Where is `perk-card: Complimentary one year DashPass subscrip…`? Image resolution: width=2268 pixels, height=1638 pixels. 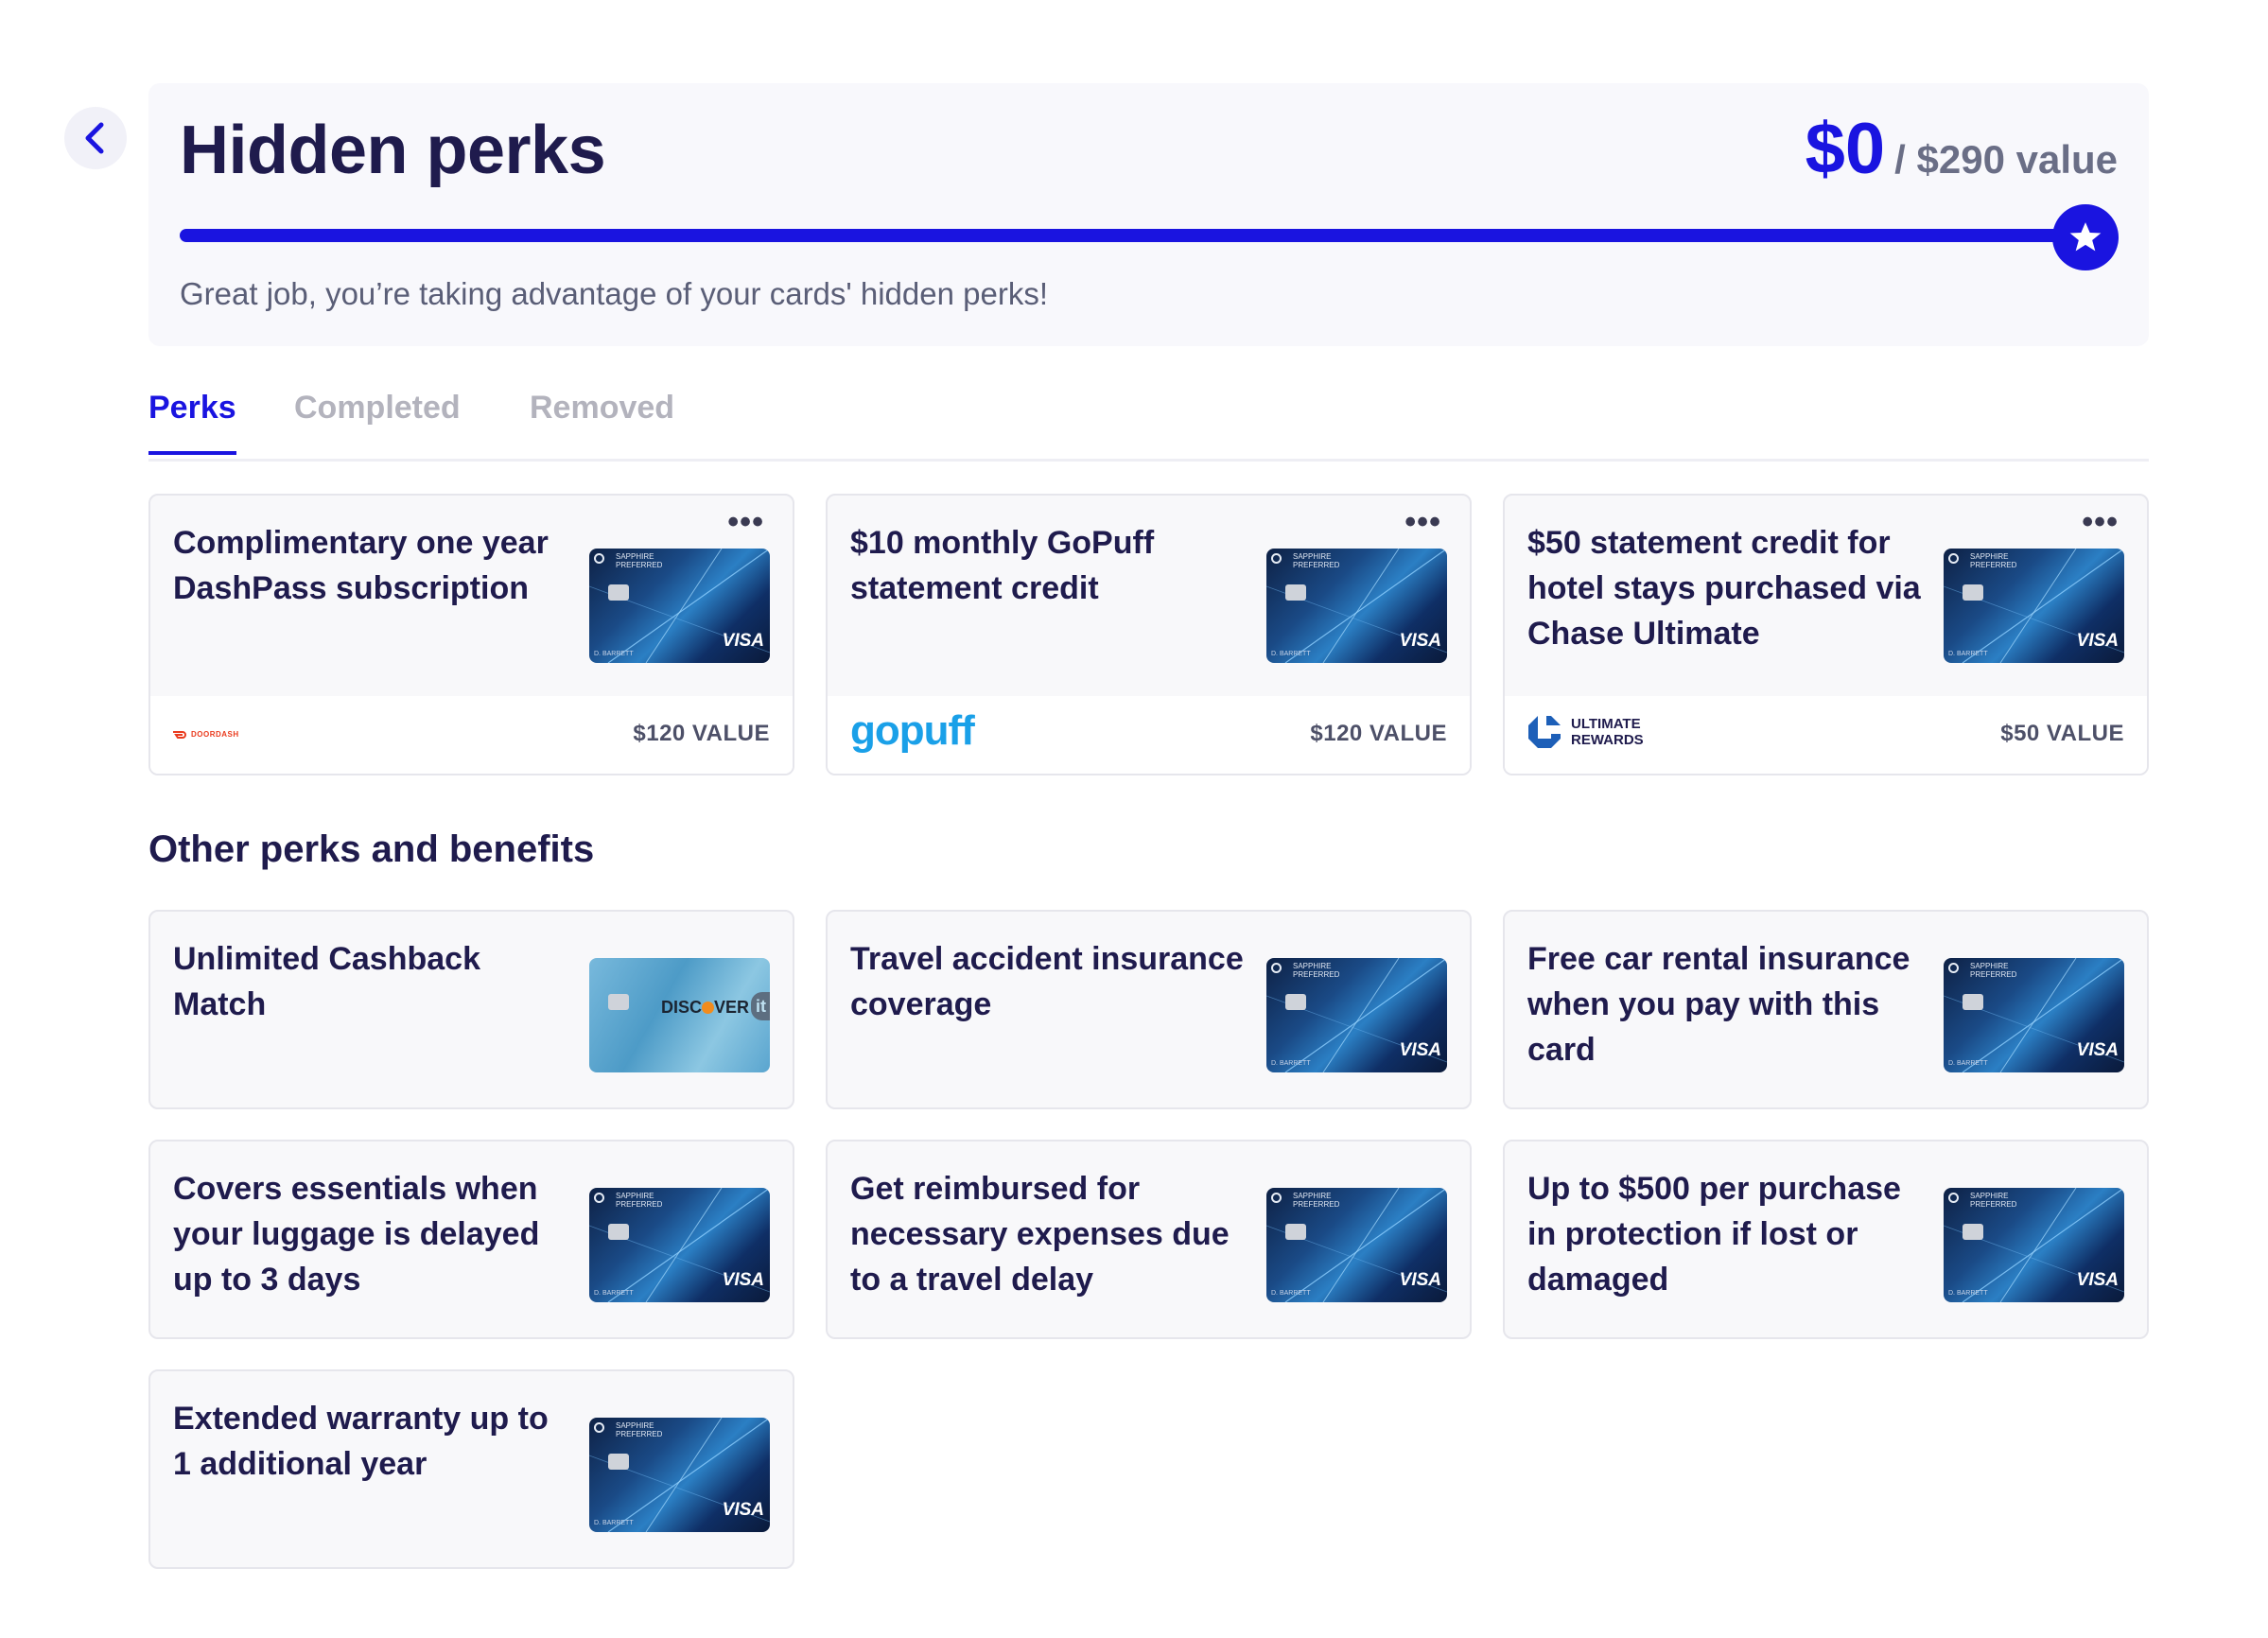 perk-card: Complimentary one year DashPass subscrip… is located at coordinates (471, 634).